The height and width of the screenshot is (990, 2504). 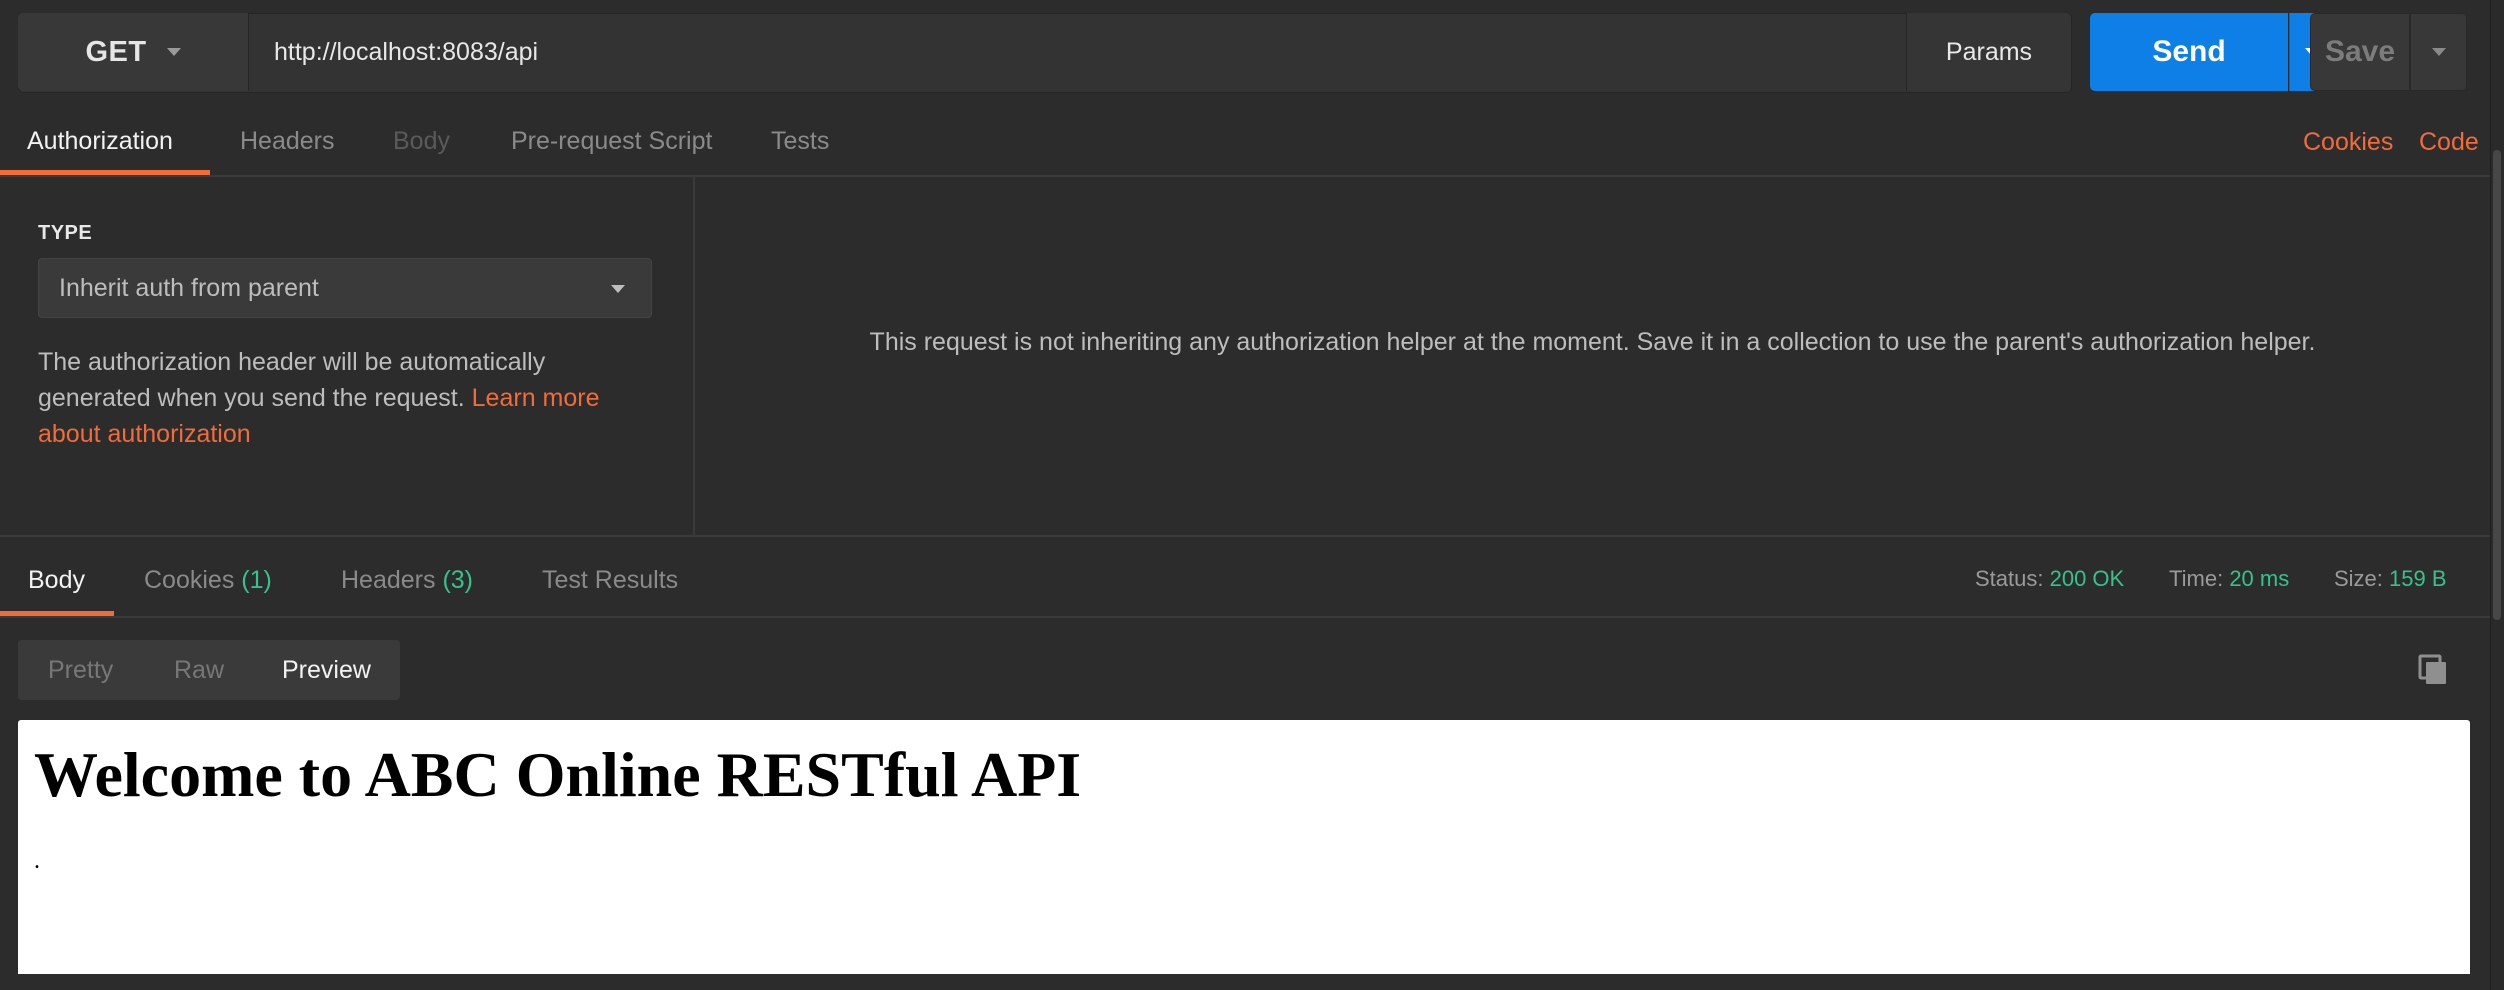 What do you see at coordinates (2196, 578) in the screenshot?
I see `time-label: Time:` at bounding box center [2196, 578].